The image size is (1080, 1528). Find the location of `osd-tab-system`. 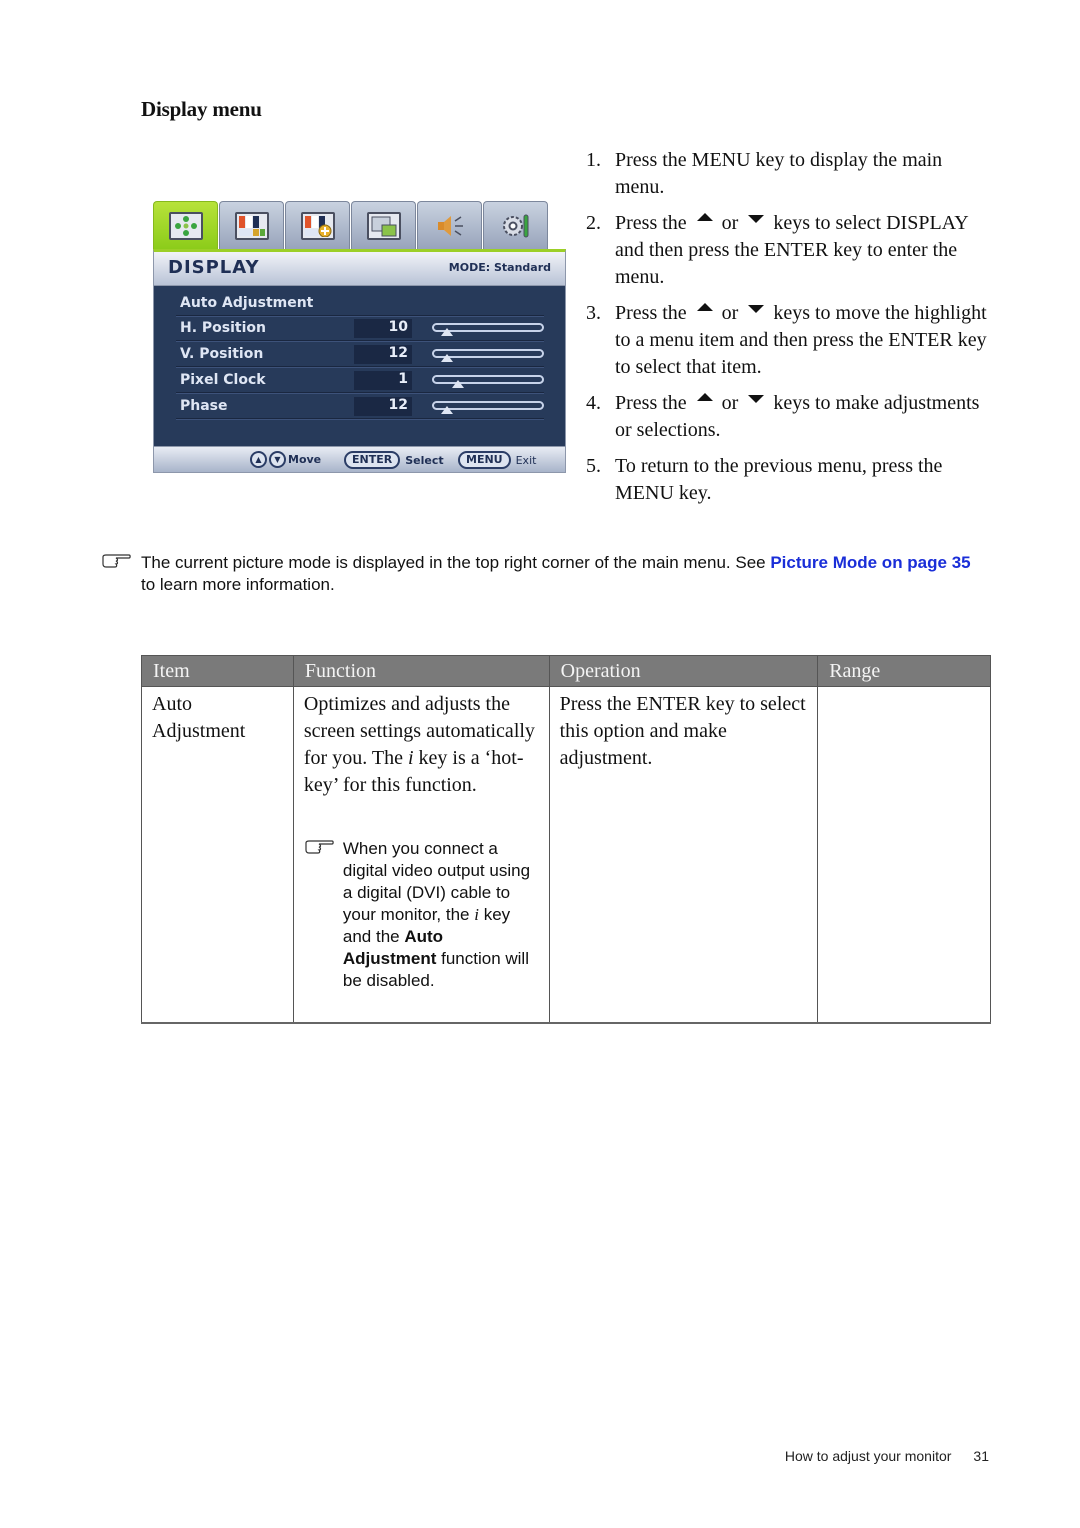

osd-tab-system is located at coordinates (515, 225).